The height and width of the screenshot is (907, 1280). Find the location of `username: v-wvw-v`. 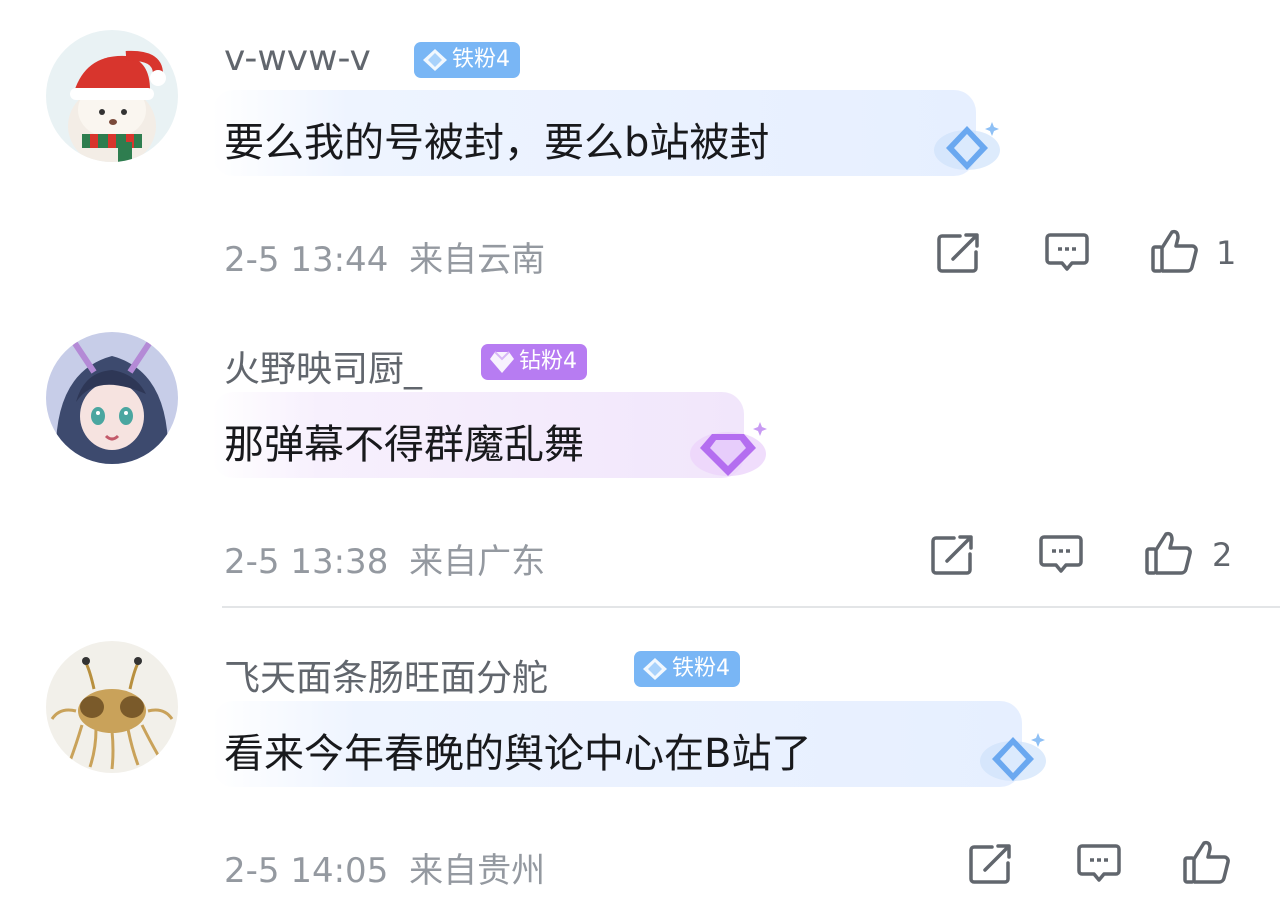

username: v-wvw-v is located at coordinates (297, 58).